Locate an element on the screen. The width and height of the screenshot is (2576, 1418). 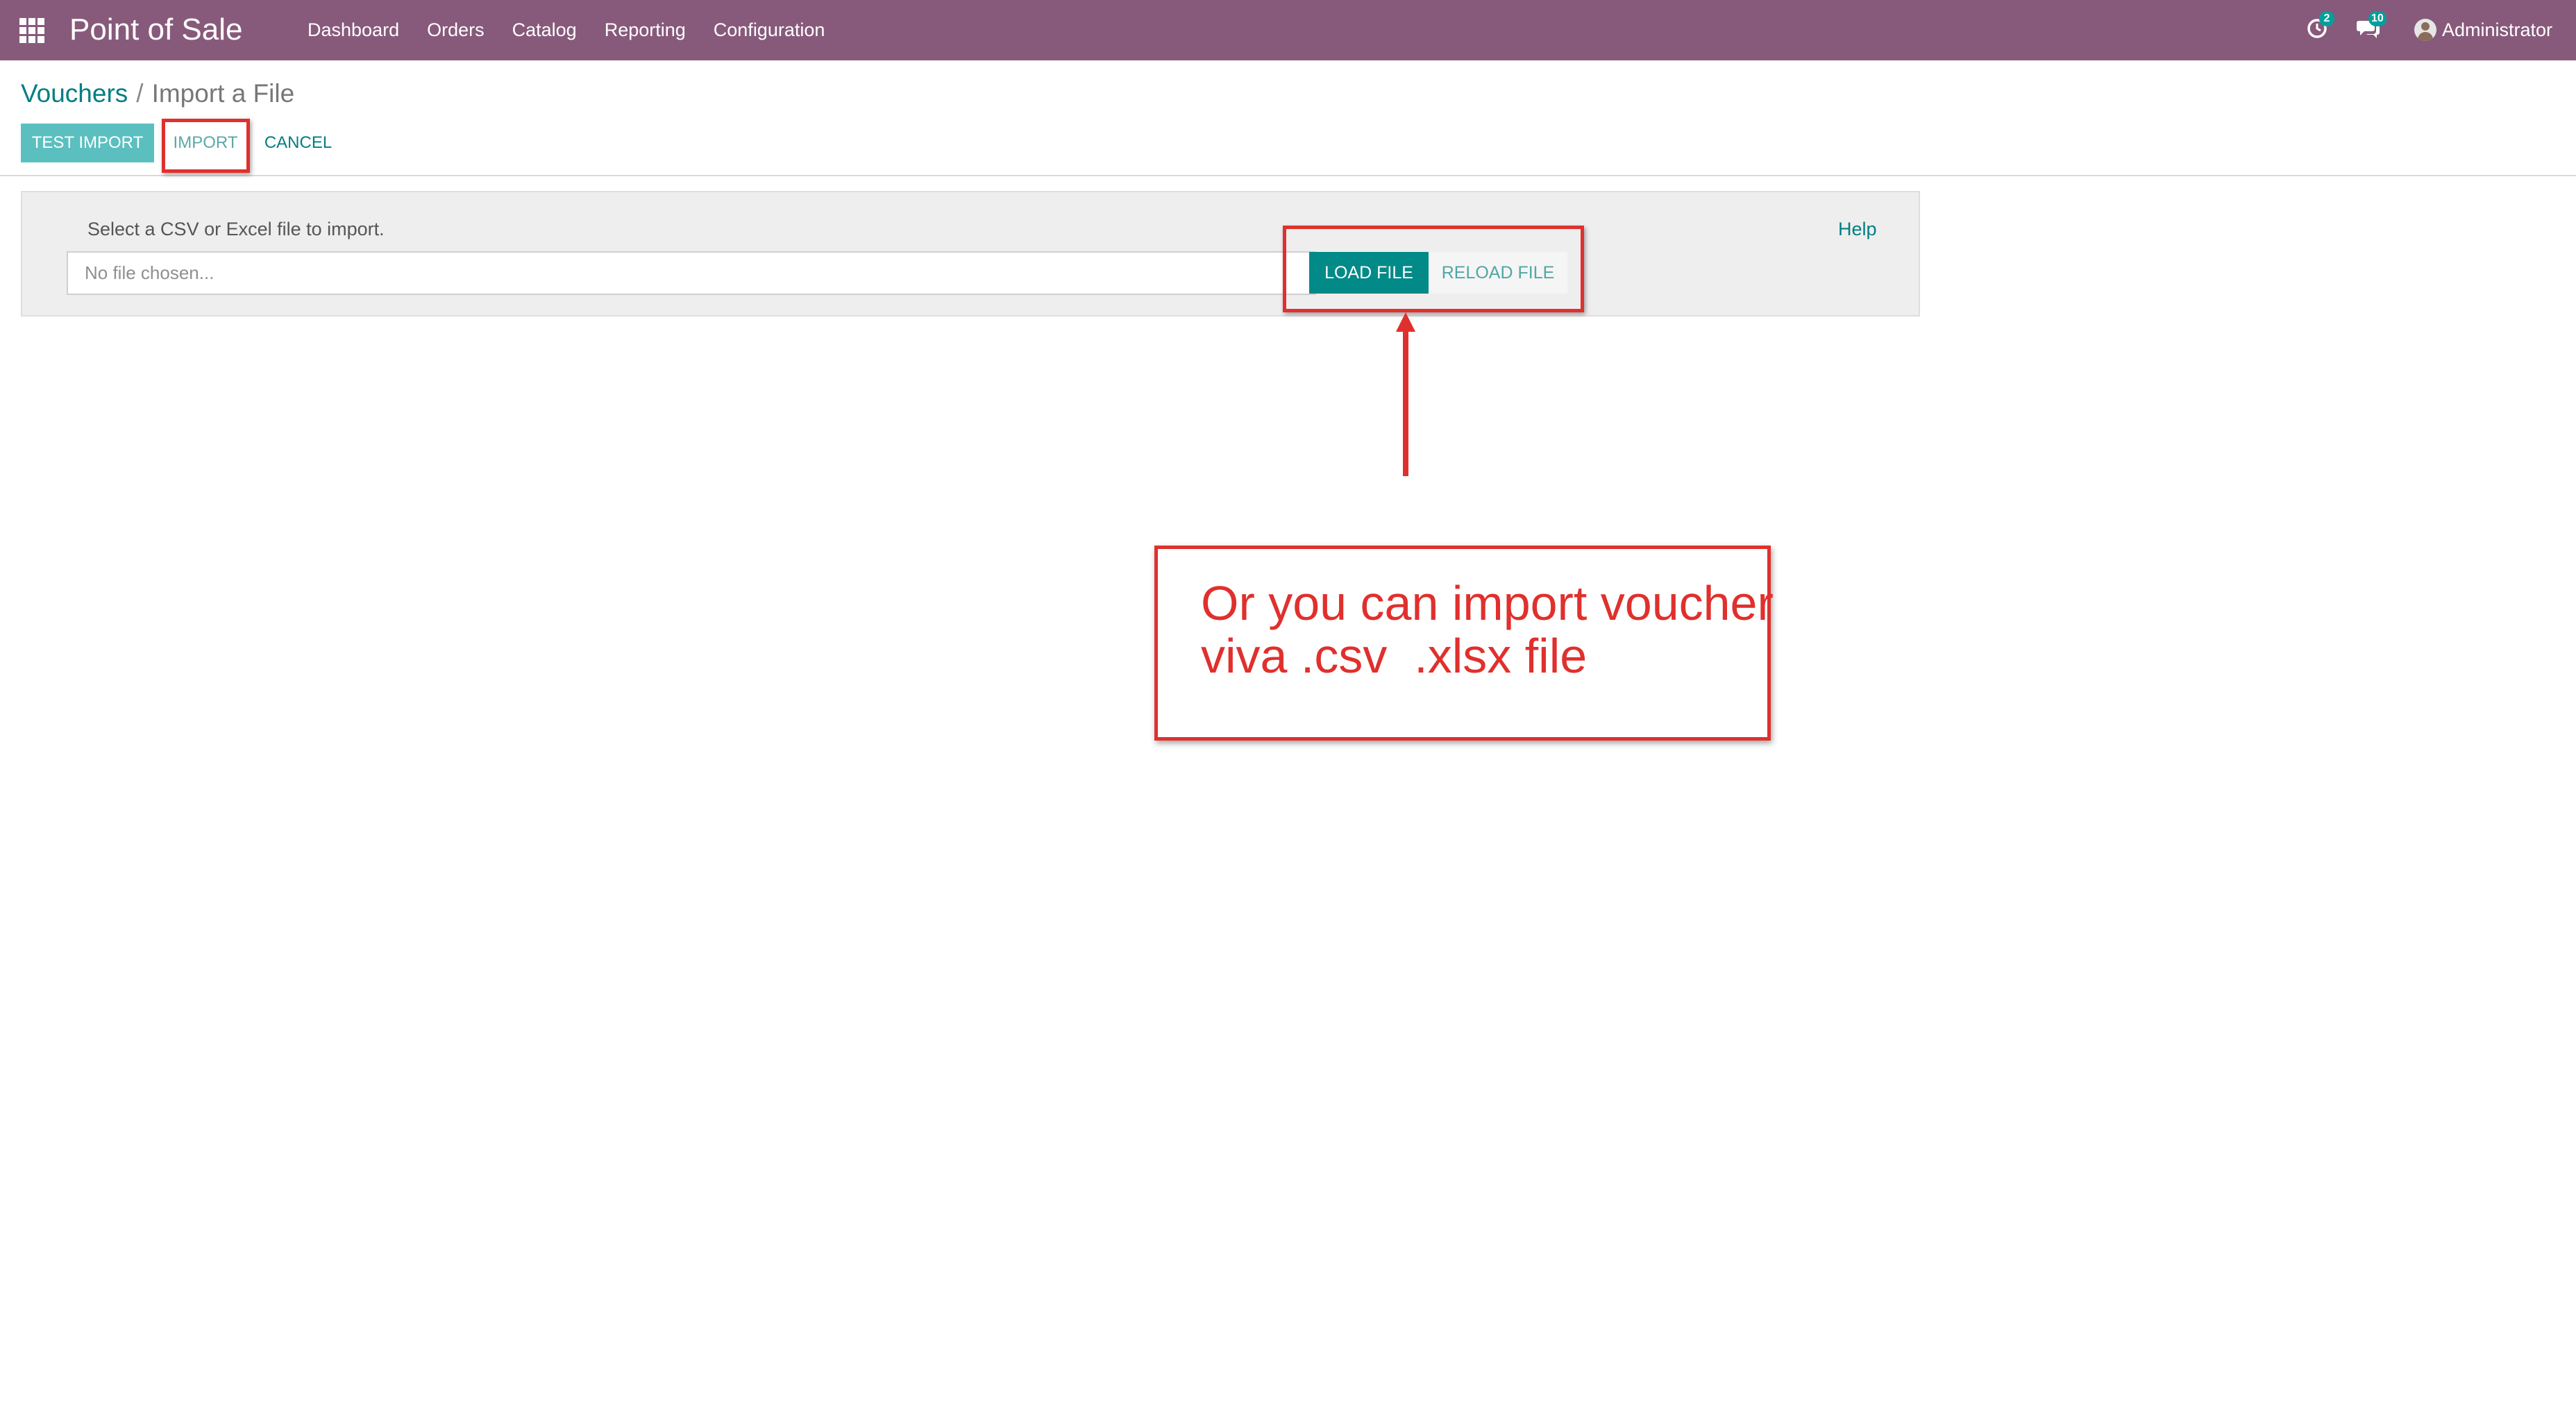
arrow-up-icon is located at coordinates (1405, 397).